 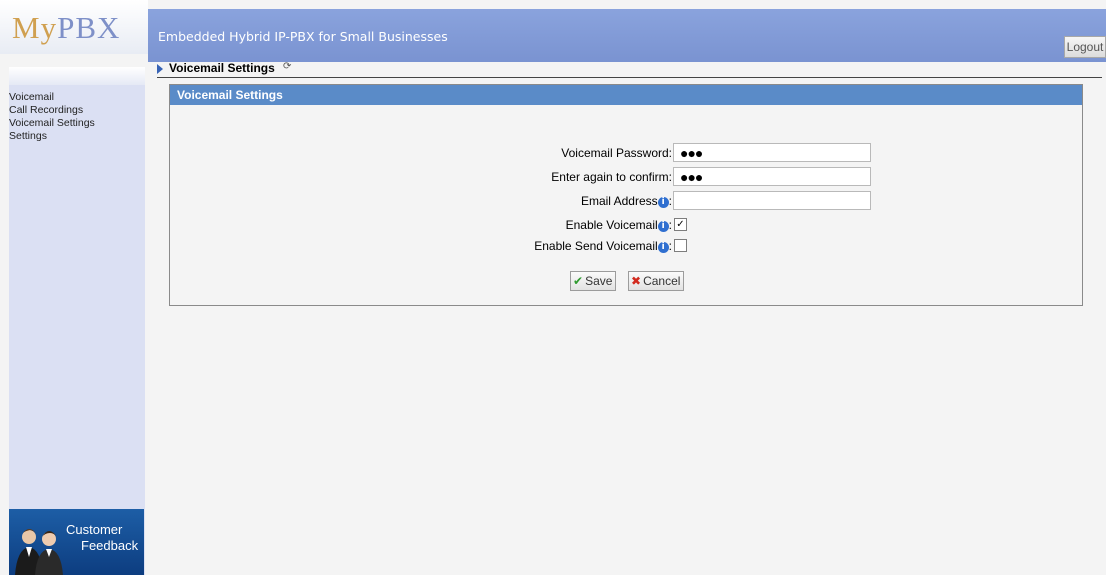 I want to click on breadcrumb: Voicemail Settings ⟳, so click(x=629, y=69).